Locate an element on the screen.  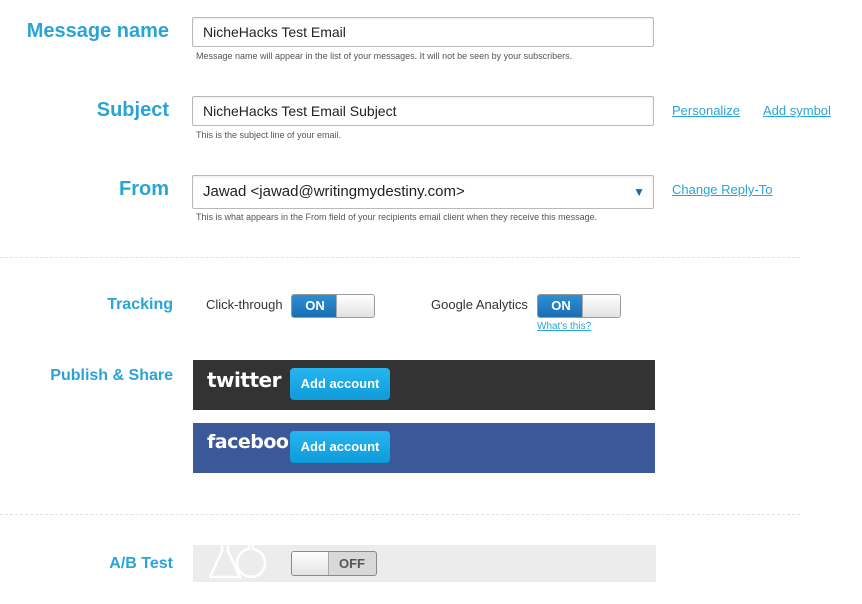
flask-icon is located at coordinates (238, 555).